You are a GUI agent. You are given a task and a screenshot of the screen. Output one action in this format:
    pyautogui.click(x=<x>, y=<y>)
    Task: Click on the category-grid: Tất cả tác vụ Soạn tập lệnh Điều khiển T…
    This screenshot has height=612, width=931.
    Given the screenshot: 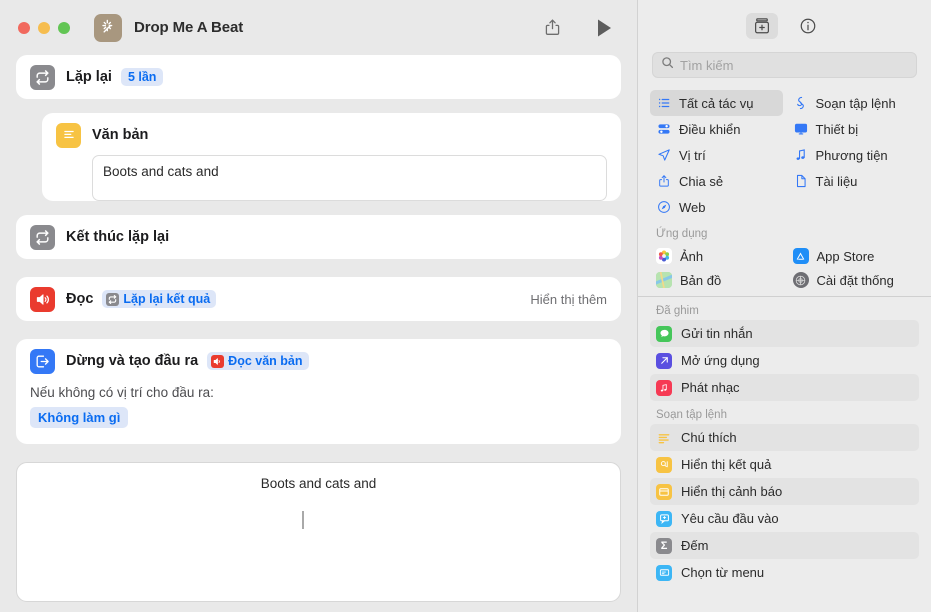 What is the action you would take?
    pyautogui.click(x=784, y=155)
    